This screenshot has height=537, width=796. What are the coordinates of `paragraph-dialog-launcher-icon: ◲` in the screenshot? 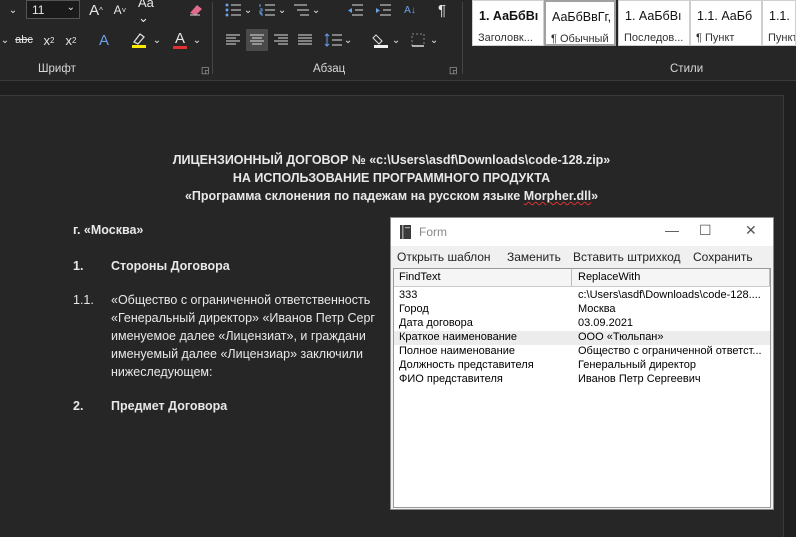 It's located at (453, 70).